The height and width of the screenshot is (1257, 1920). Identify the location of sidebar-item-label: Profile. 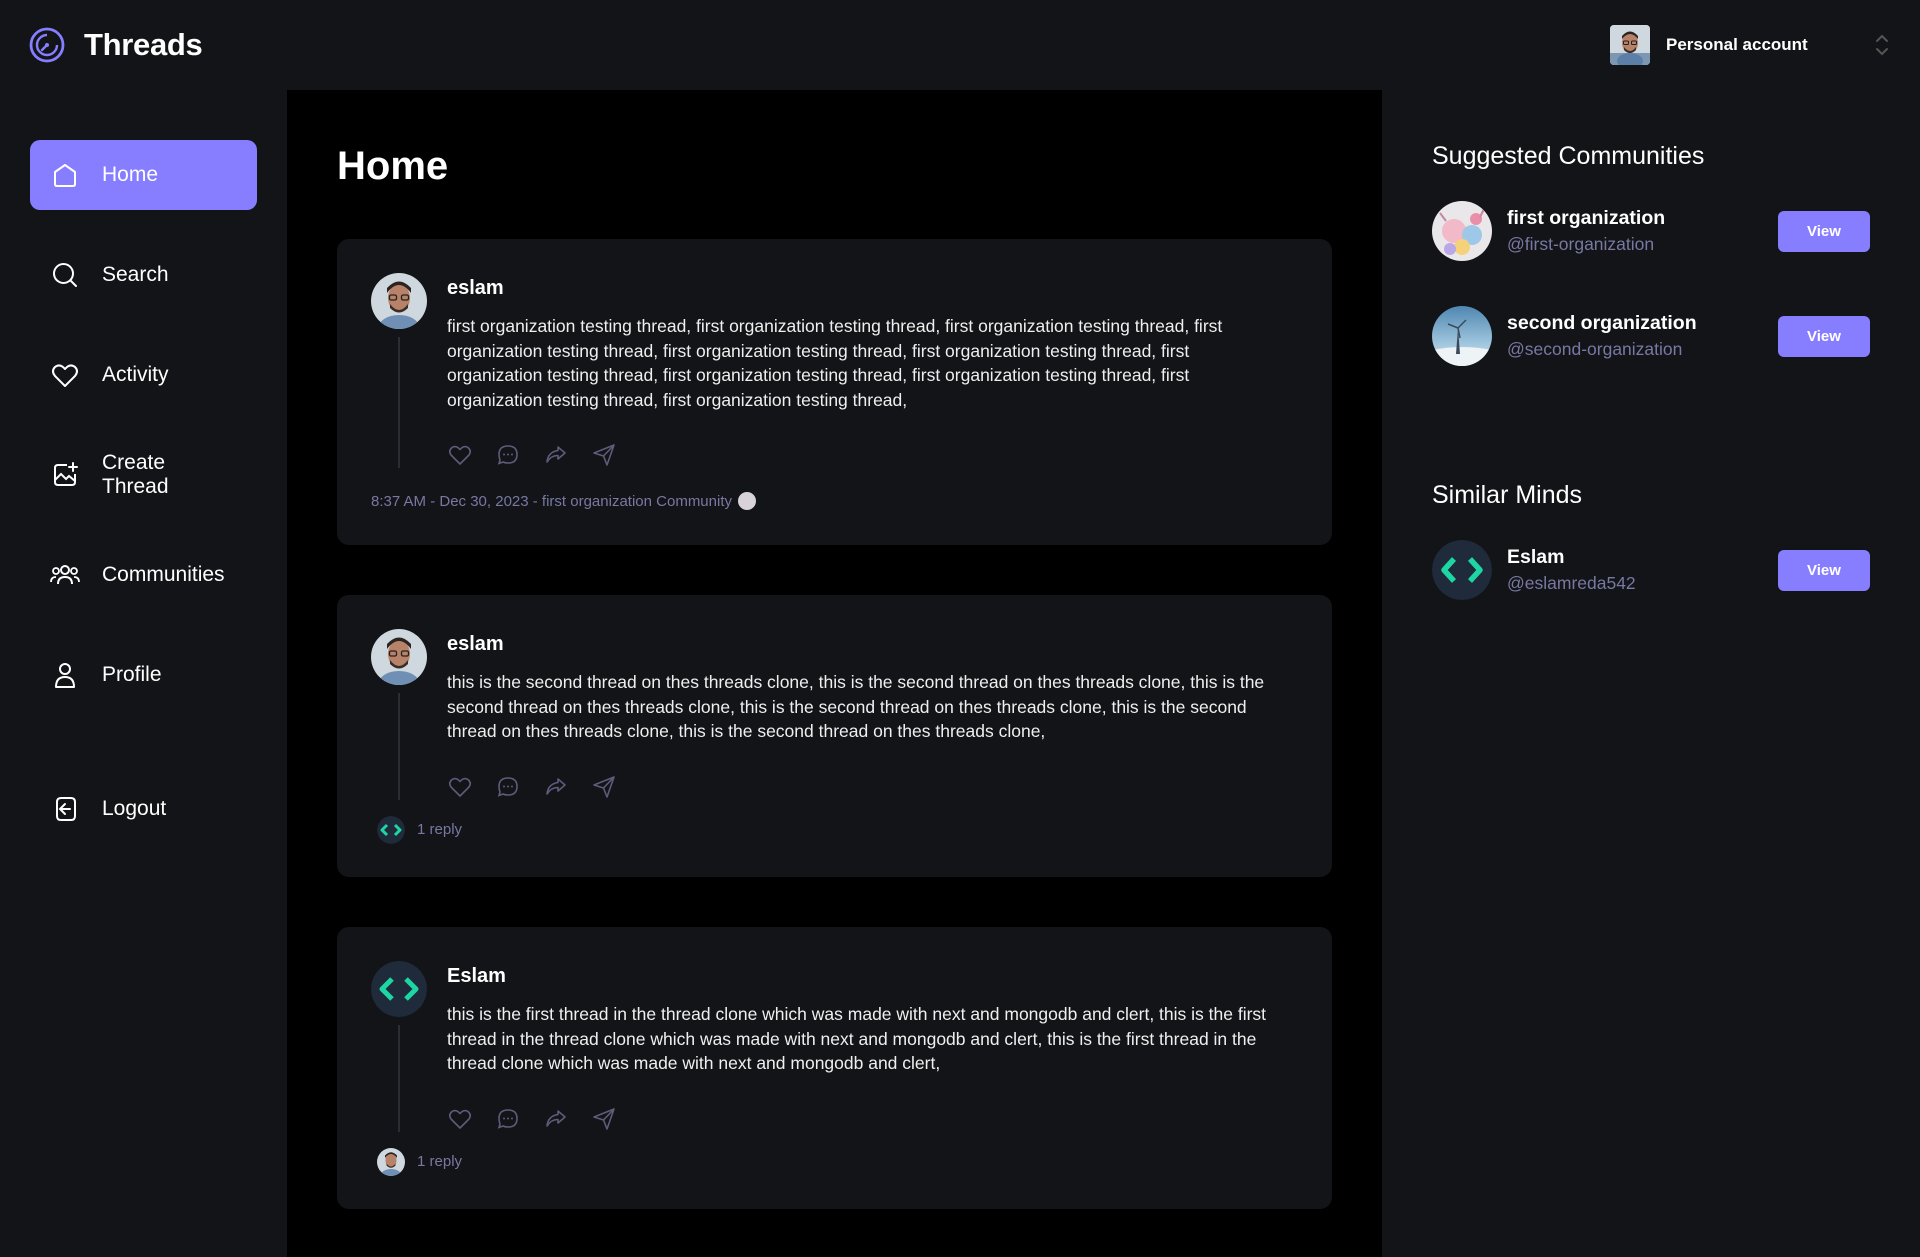
(132, 674).